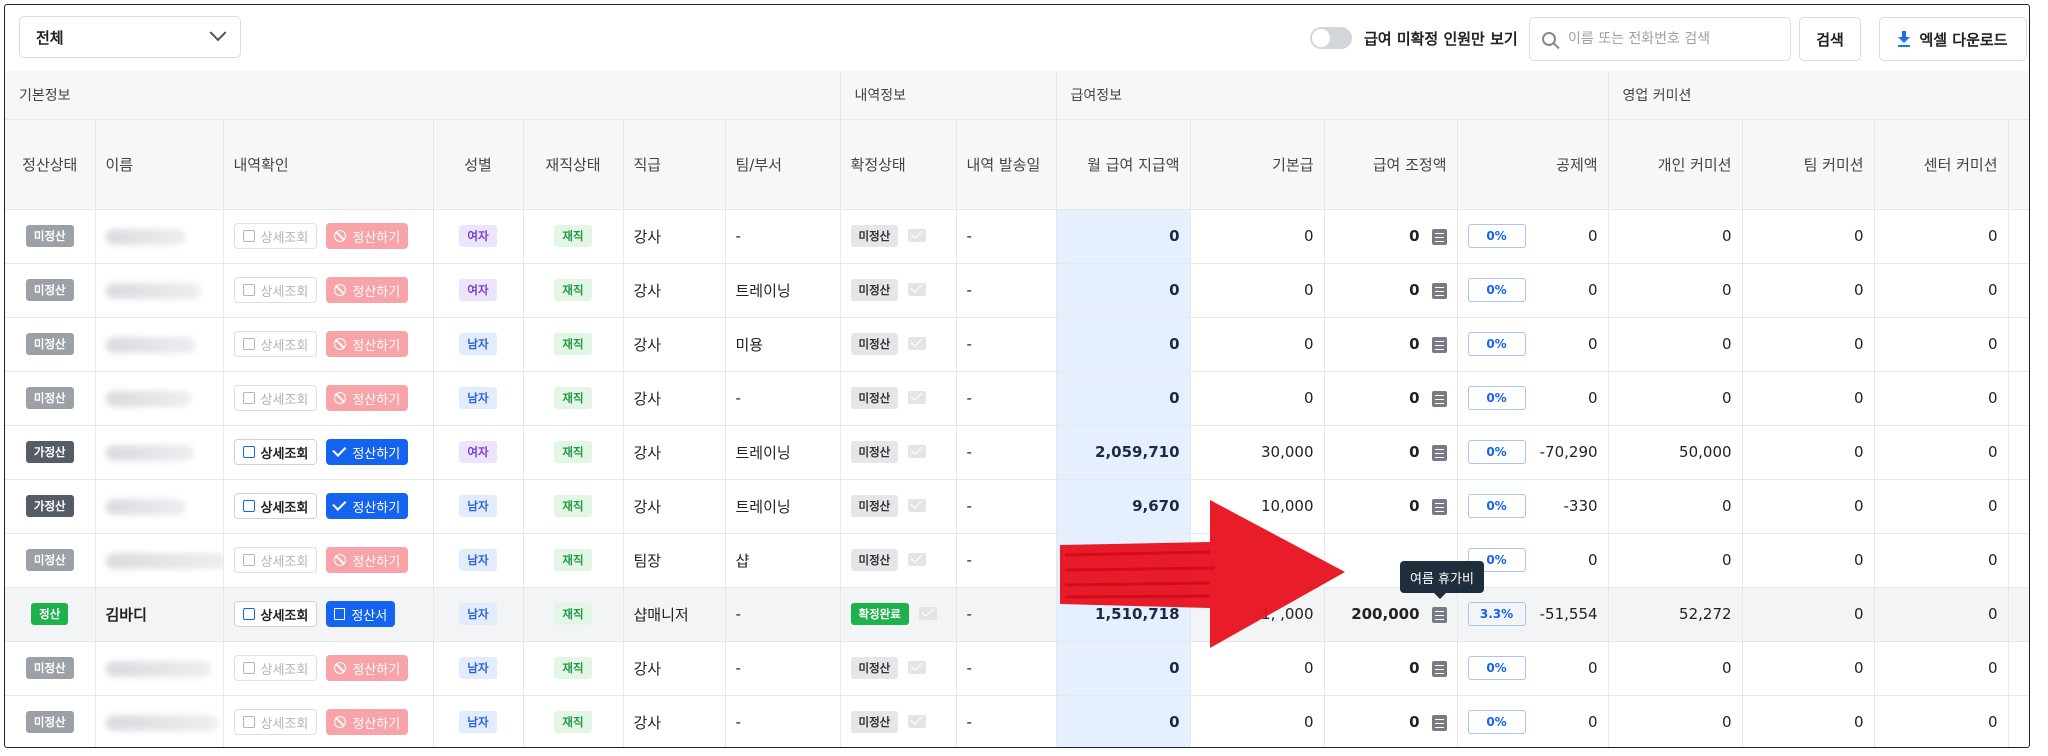  Describe the element at coordinates (361, 614) in the screenshot. I see `statement-button: 정산서` at that location.